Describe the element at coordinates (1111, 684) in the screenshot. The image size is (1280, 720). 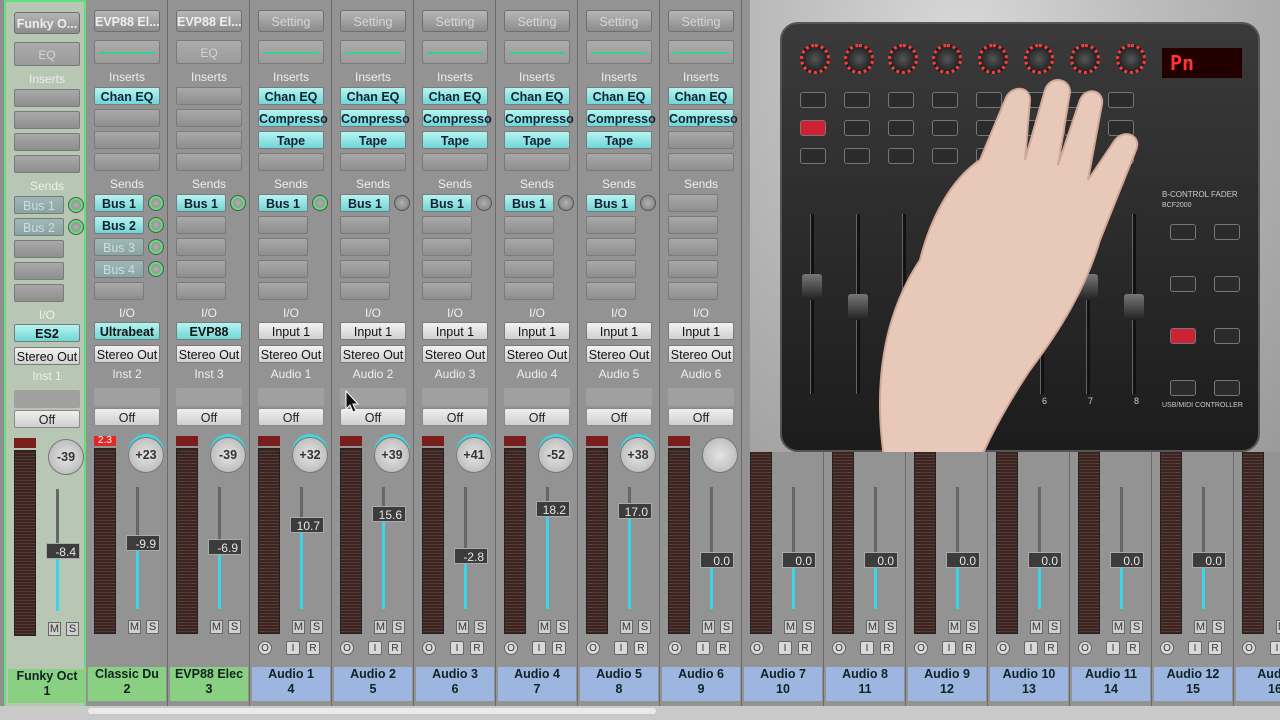
I see `track-name: Audio 11 14` at that location.